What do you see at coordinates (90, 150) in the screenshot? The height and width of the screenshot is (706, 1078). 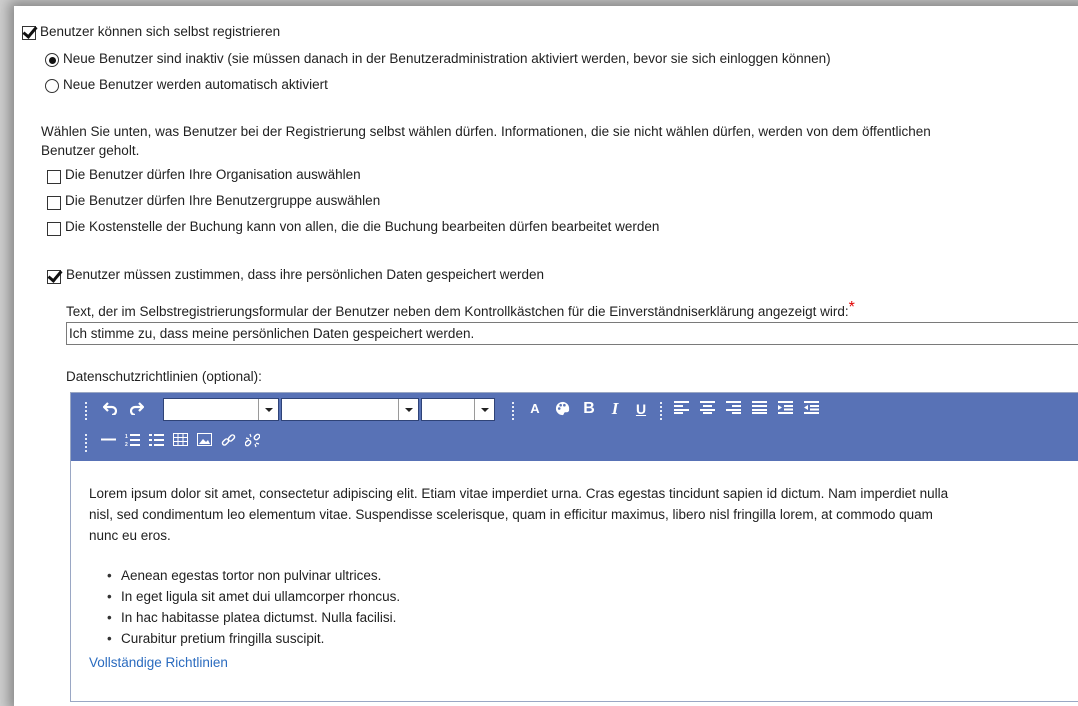 I see `selection-info-line2: Benutzer geholt.` at bounding box center [90, 150].